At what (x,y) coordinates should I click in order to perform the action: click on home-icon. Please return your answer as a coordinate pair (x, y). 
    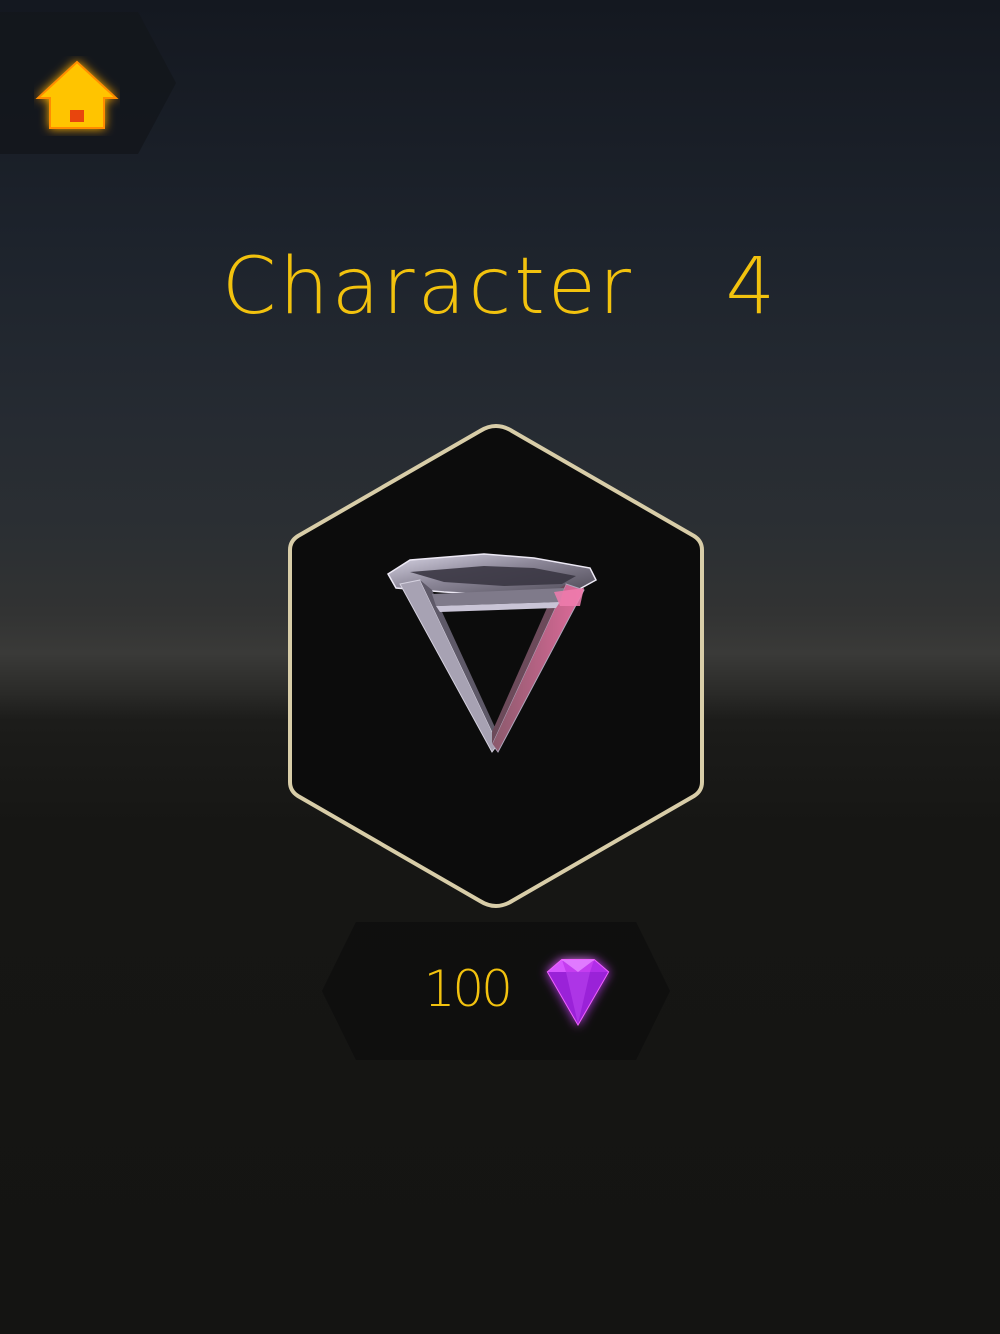
    Looking at the image, I should click on (77, 94).